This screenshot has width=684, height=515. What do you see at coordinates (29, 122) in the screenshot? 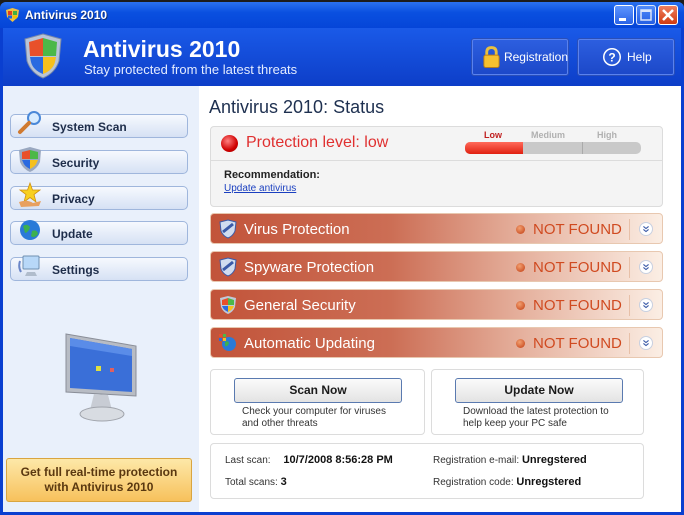
I see `magnifier-icon` at bounding box center [29, 122].